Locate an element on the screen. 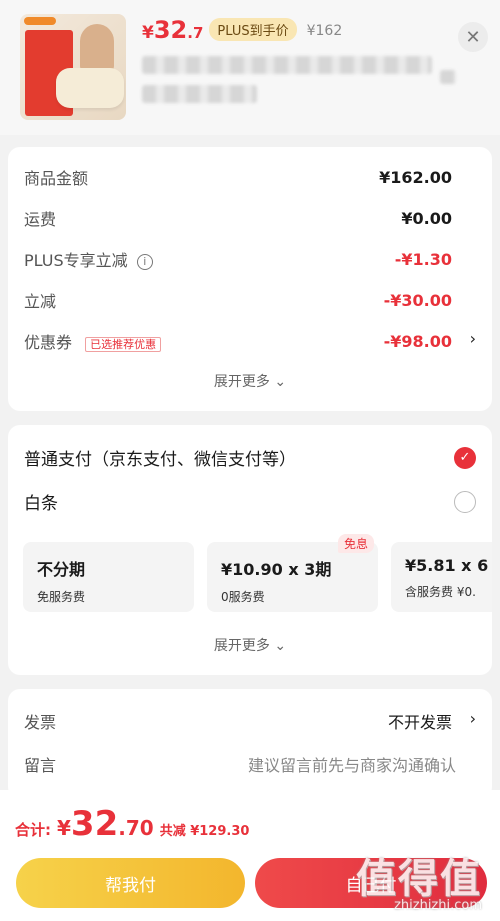 The height and width of the screenshot is (921, 500). close-button: ✕ is located at coordinates (473, 37).